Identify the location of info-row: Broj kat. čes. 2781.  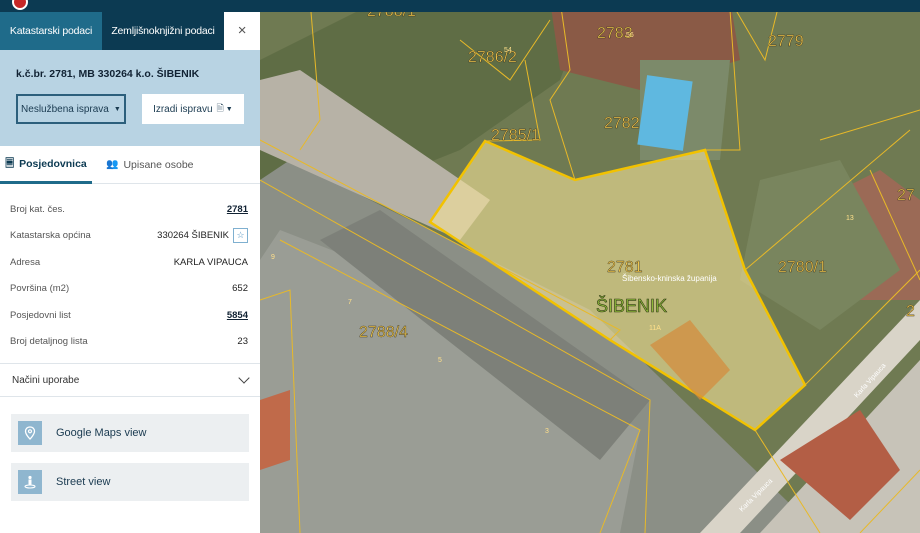
(129, 209).